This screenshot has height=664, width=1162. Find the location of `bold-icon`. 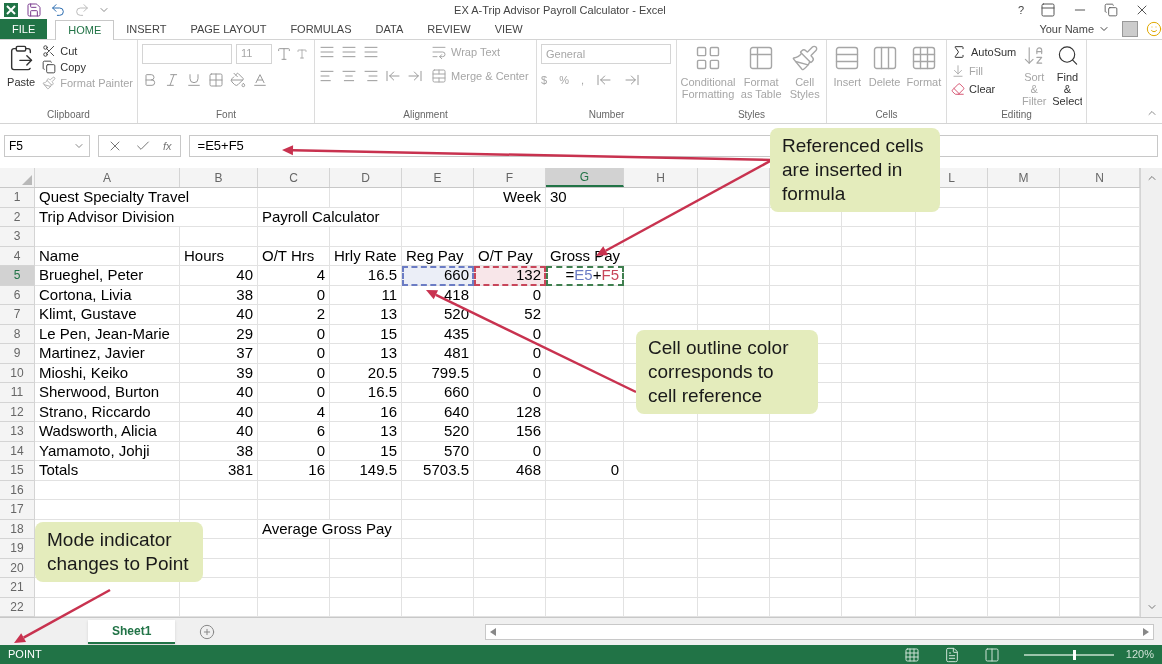

bold-icon is located at coordinates (150, 80).